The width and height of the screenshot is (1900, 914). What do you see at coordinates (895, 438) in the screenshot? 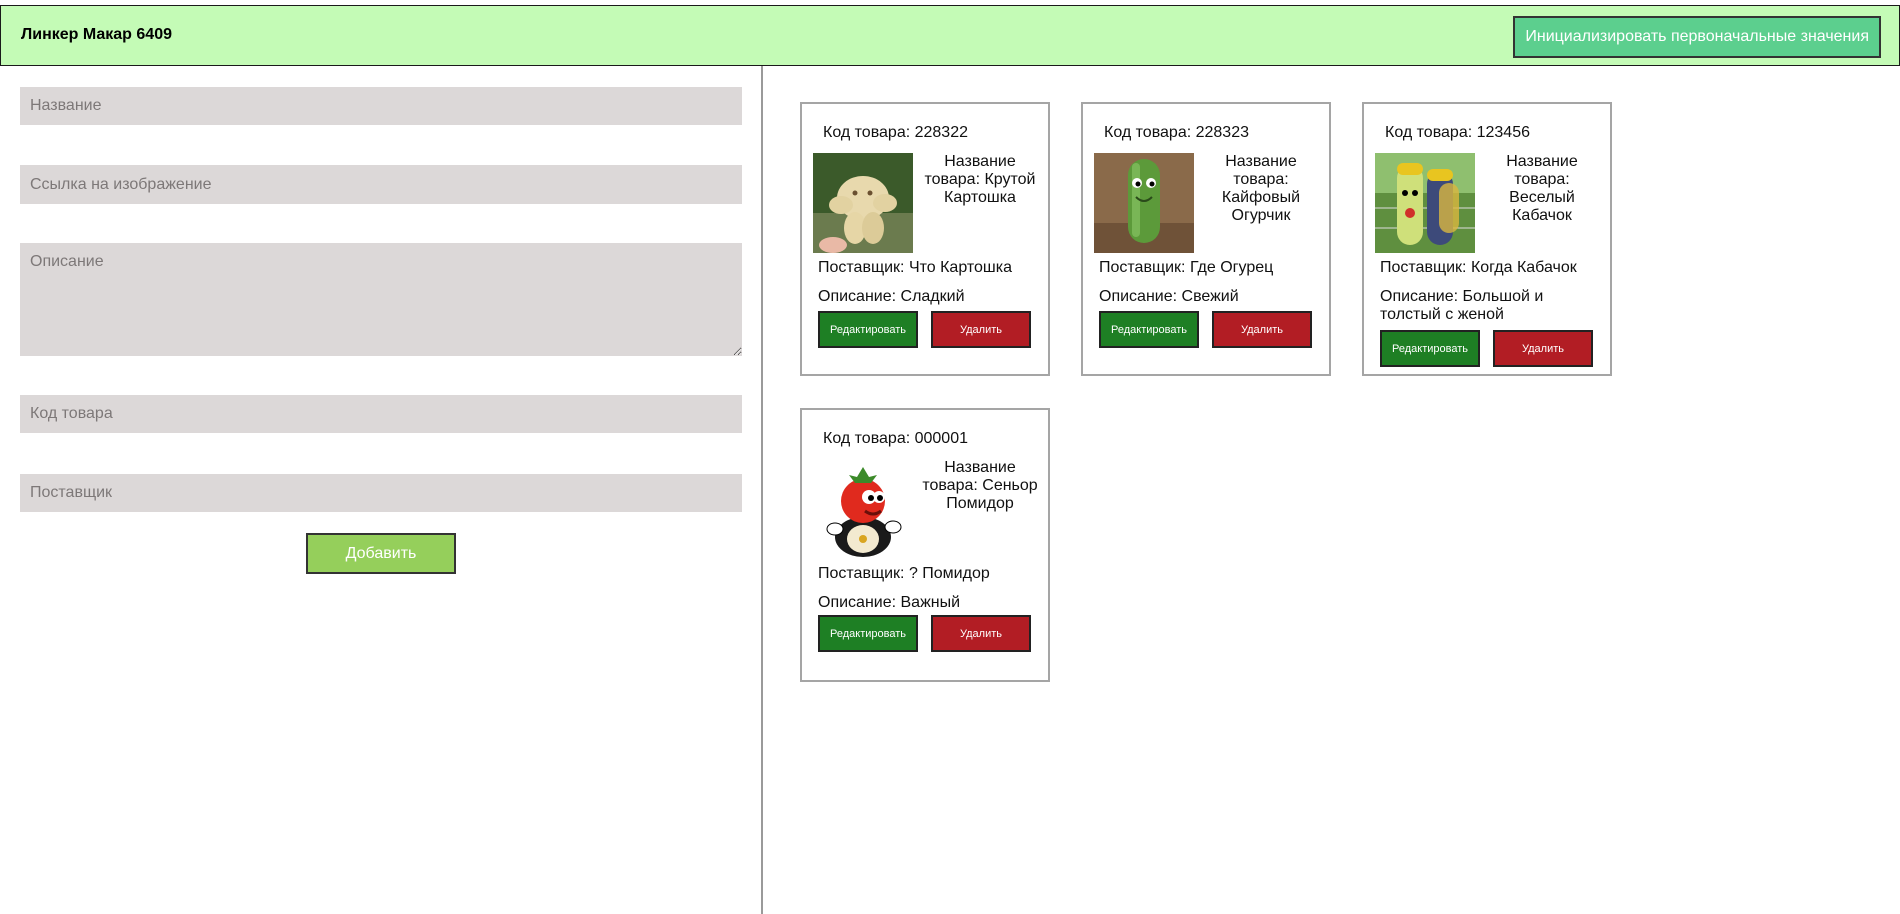
I see `product-code: Код товара: 000001` at bounding box center [895, 438].